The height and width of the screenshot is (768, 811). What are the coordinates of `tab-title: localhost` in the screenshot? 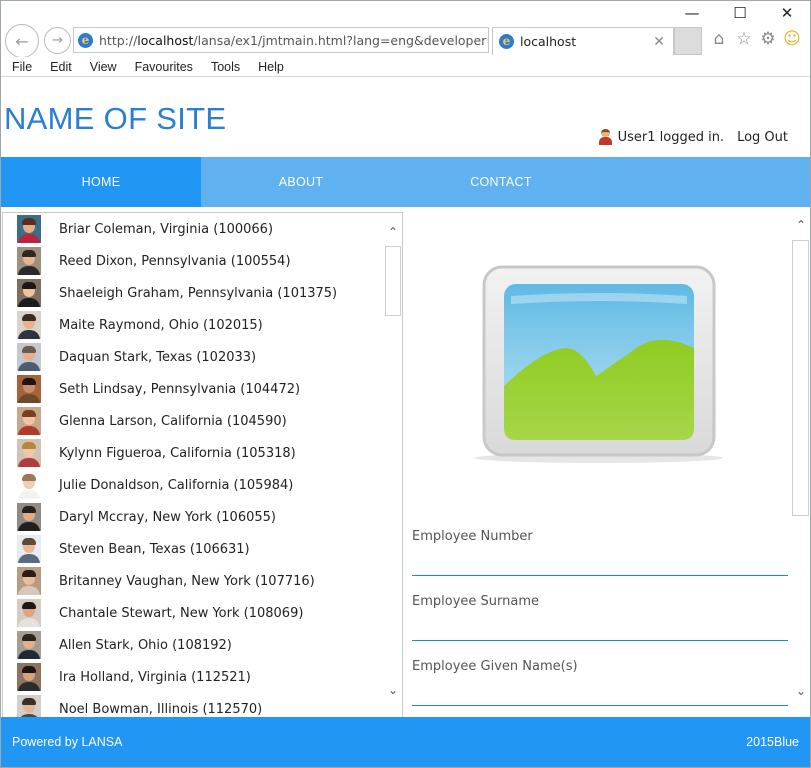 It's located at (548, 41).